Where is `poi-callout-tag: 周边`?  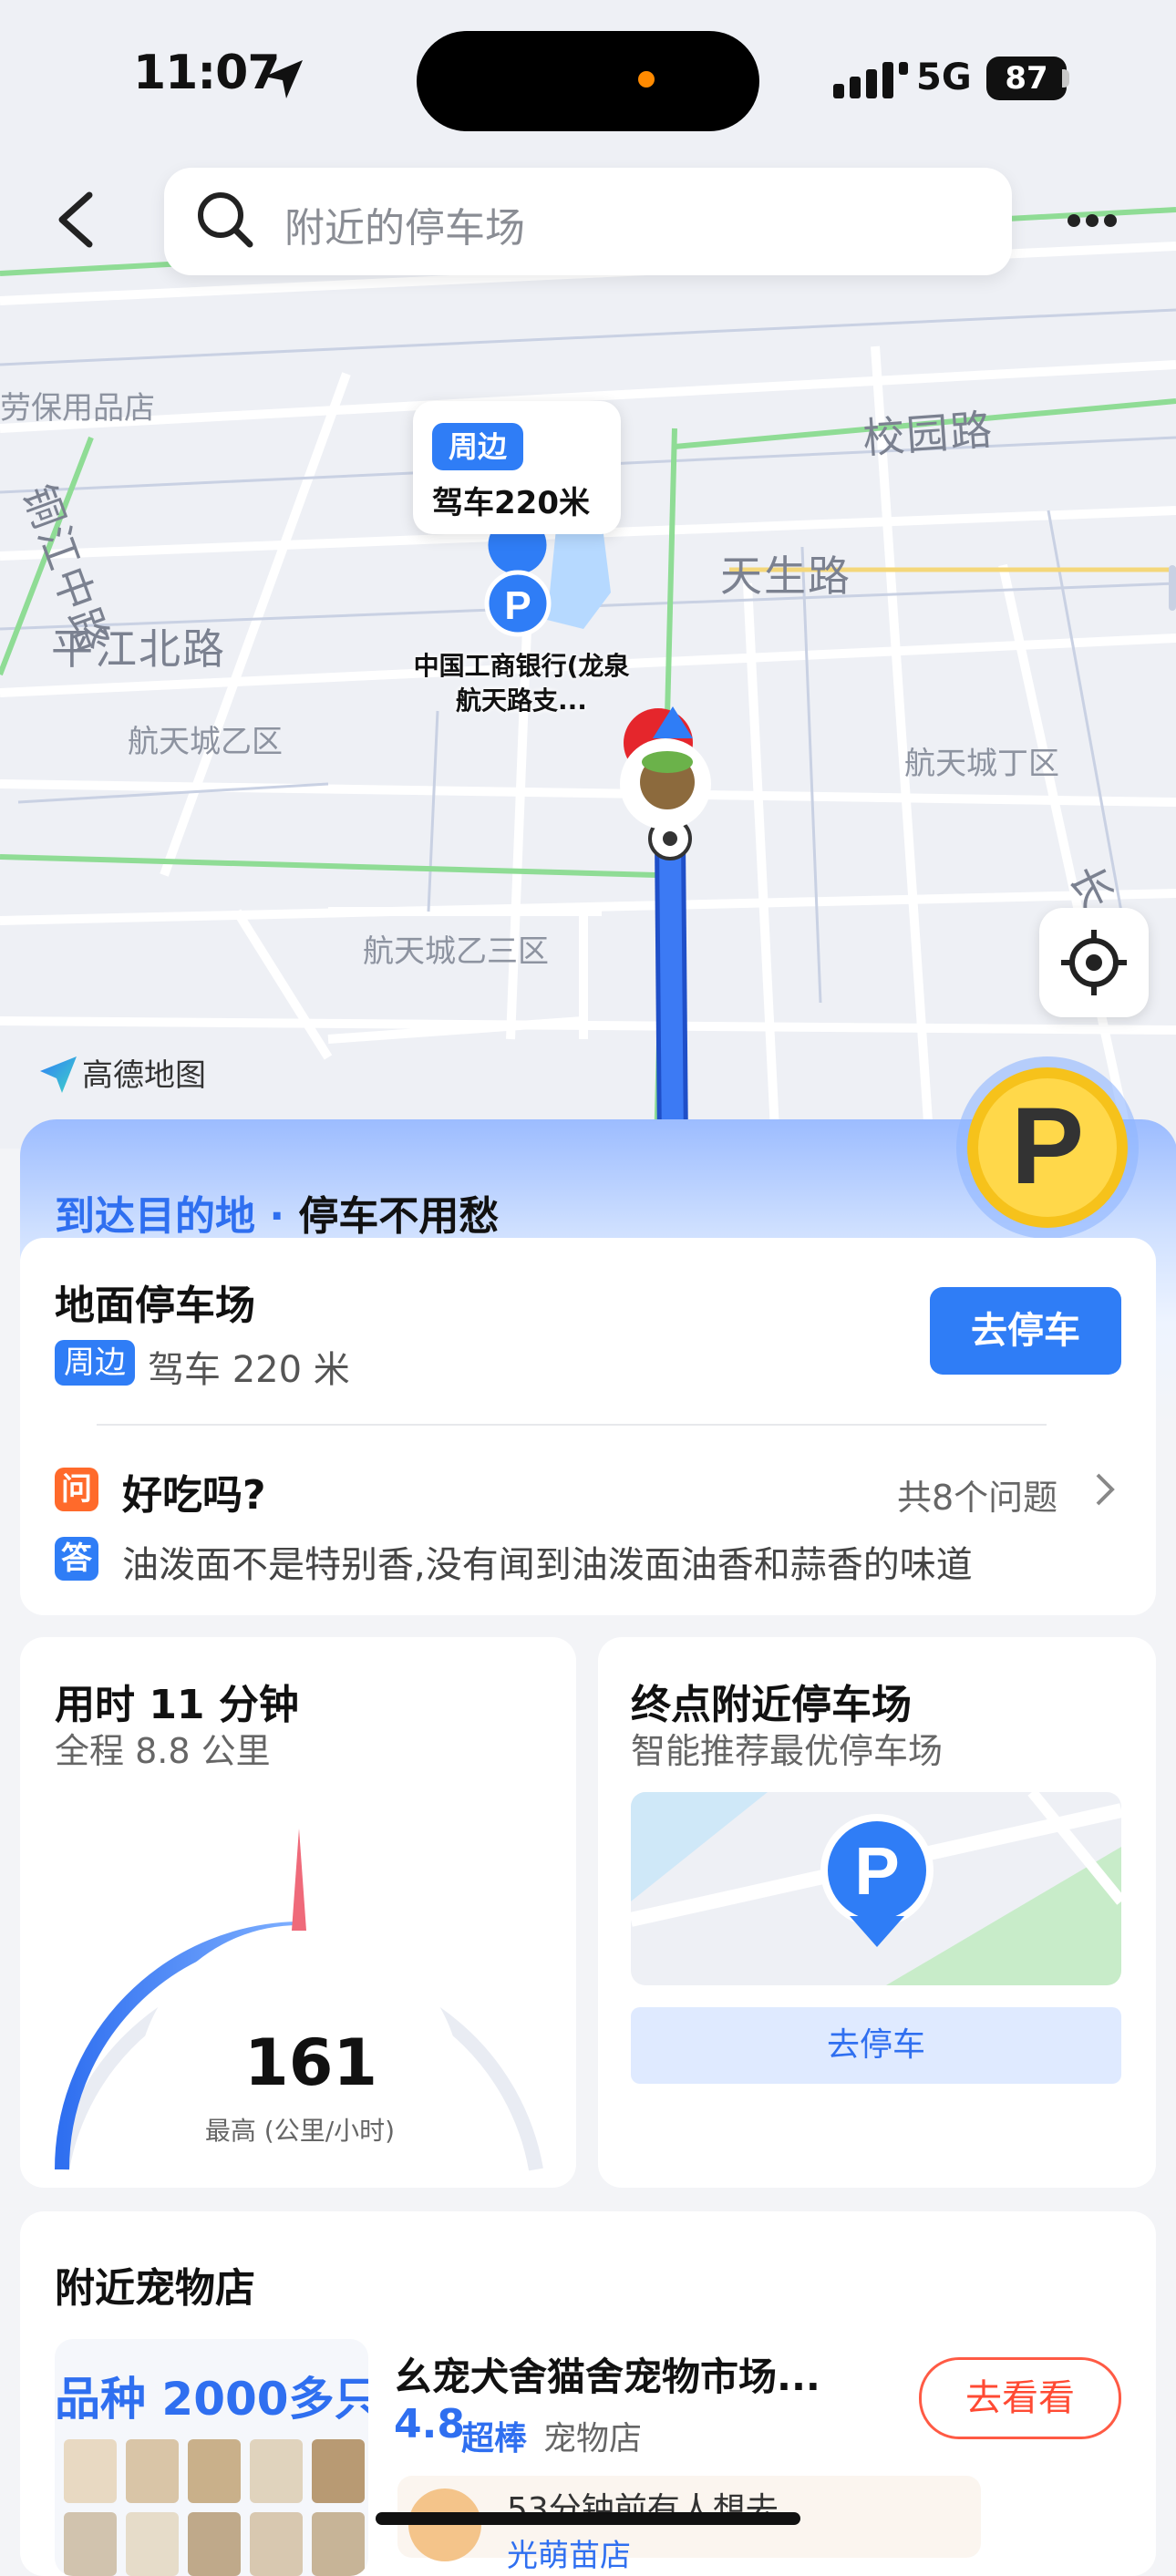 poi-callout-tag: 周边 is located at coordinates (477, 446).